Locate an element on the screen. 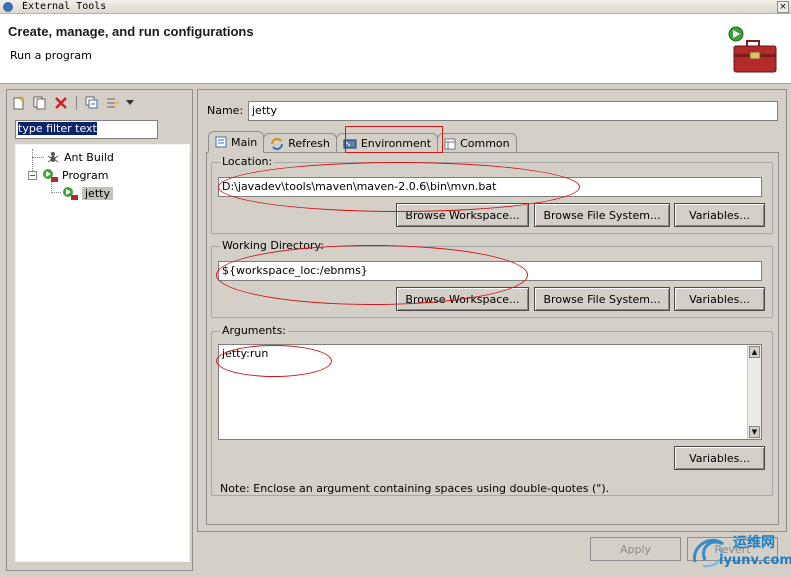  tab-common: Common is located at coordinates (477, 143).